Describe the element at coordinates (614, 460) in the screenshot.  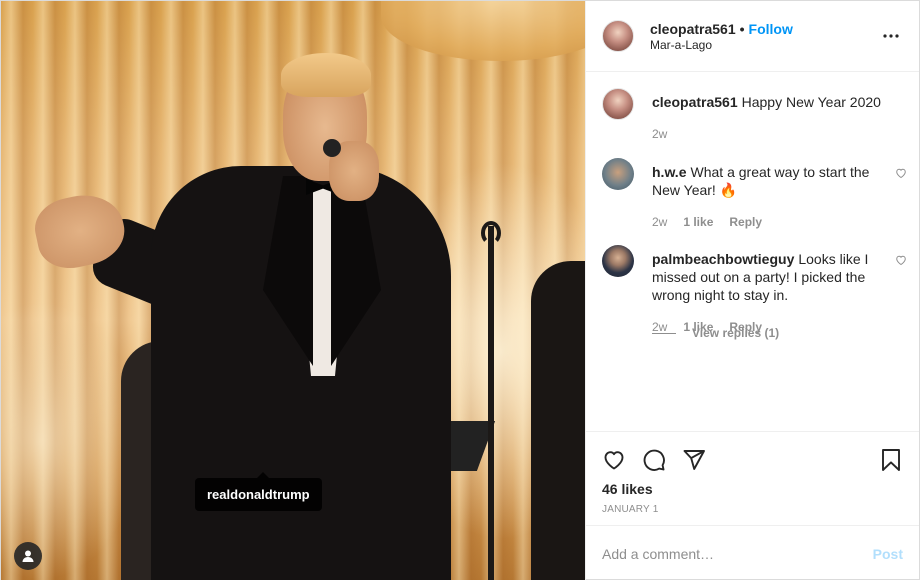
I see `like-heart-icon` at that location.